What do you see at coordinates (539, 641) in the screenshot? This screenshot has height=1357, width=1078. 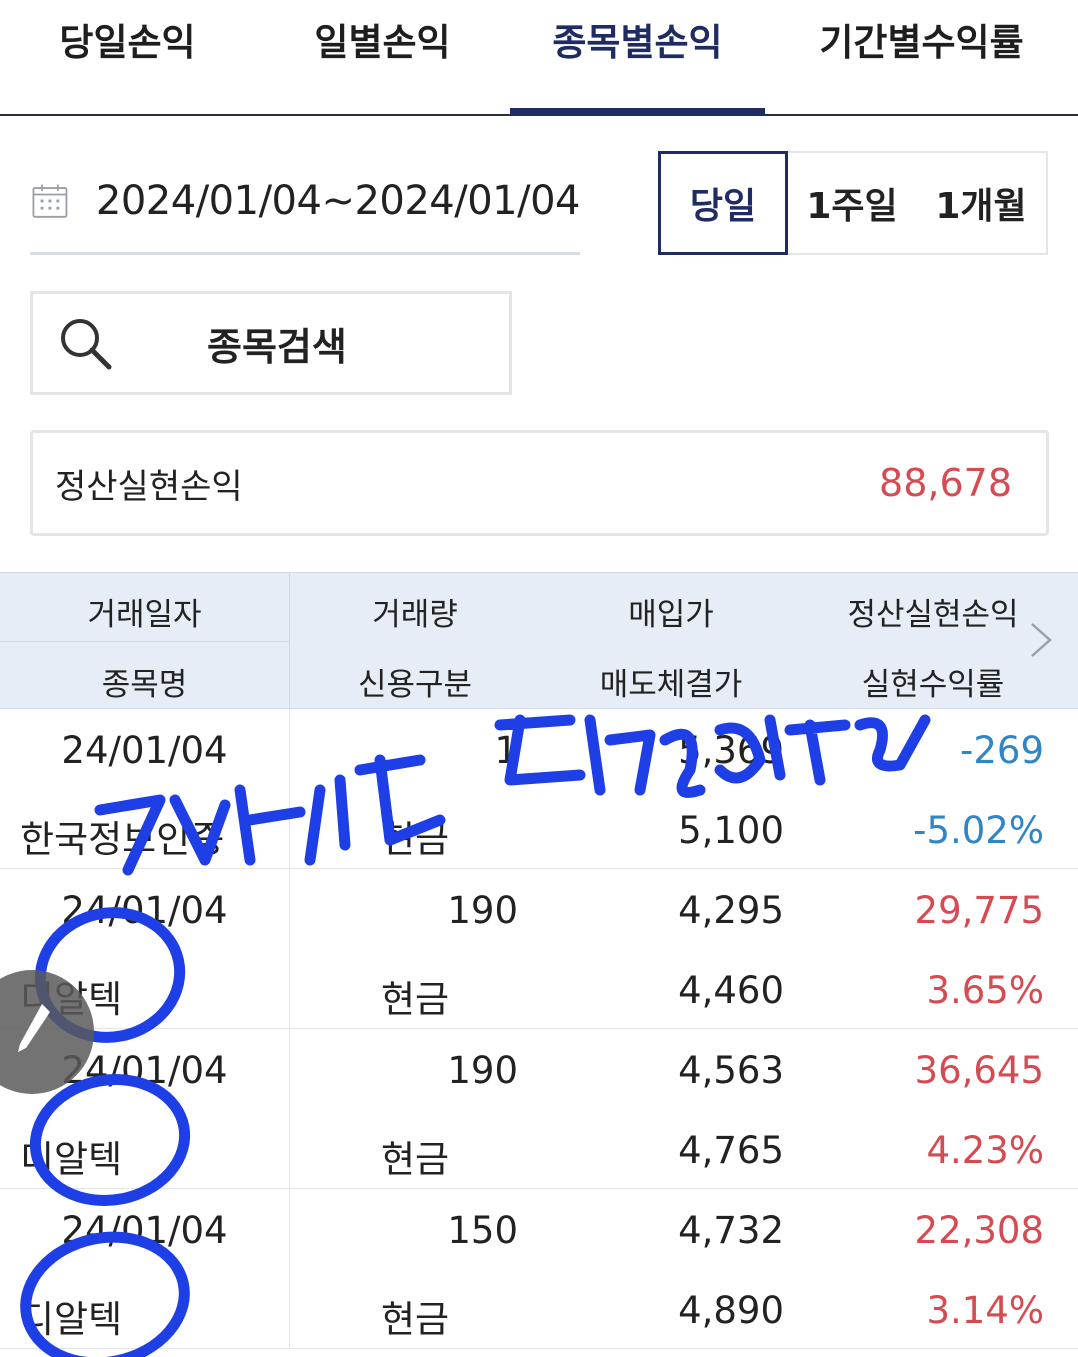 I see `table-header: 거래일자 종목명 거래량 신용구분 매입가 매도체결가 정산실현손익 실현수익률` at bounding box center [539, 641].